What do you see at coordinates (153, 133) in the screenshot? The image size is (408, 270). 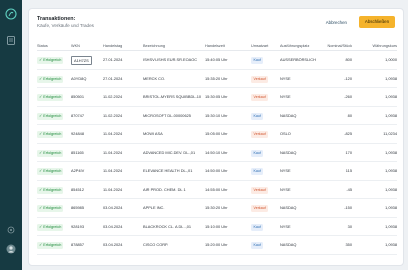 I see `name-cell: MOWI ASA` at bounding box center [153, 133].